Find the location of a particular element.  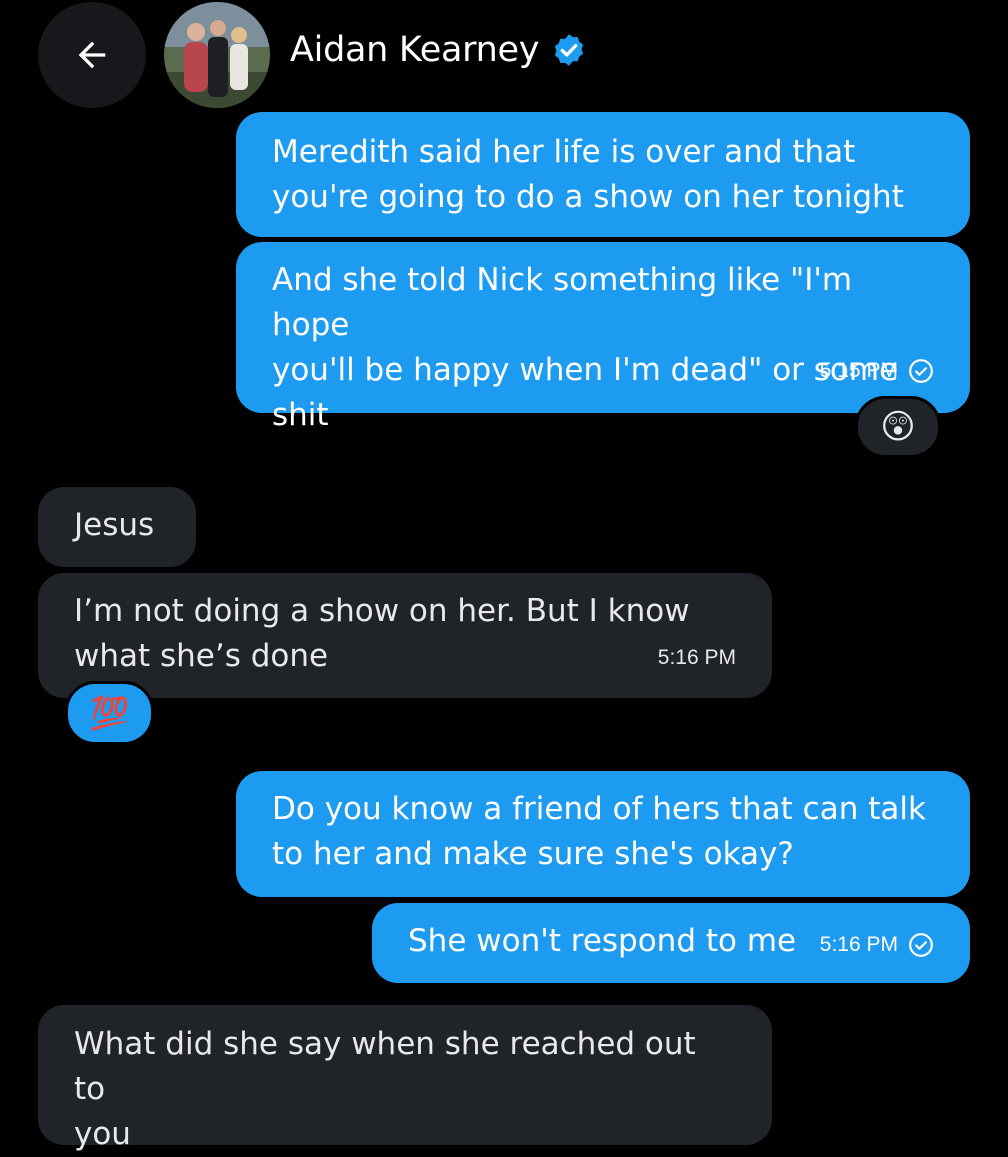

message-bubble-received: Jesus is located at coordinates (117, 527).